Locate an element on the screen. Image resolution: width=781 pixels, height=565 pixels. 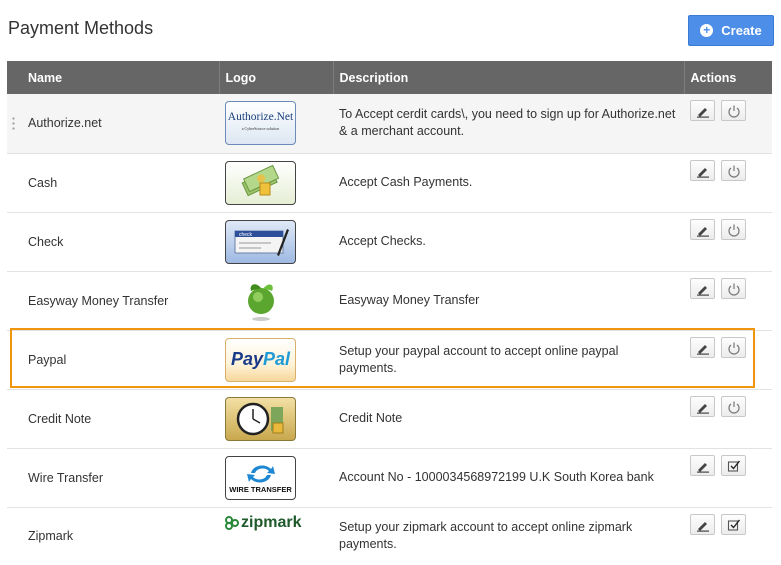
method-description: Accept Checks. is located at coordinates (382, 241).